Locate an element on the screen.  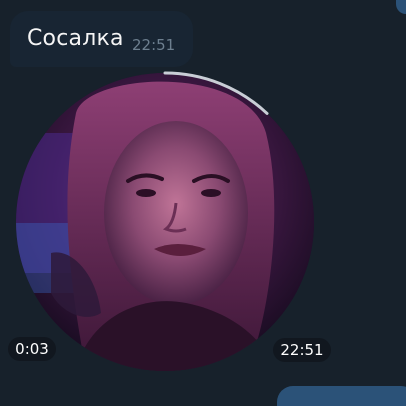
message-time: 22:51 is located at coordinates (154, 45).